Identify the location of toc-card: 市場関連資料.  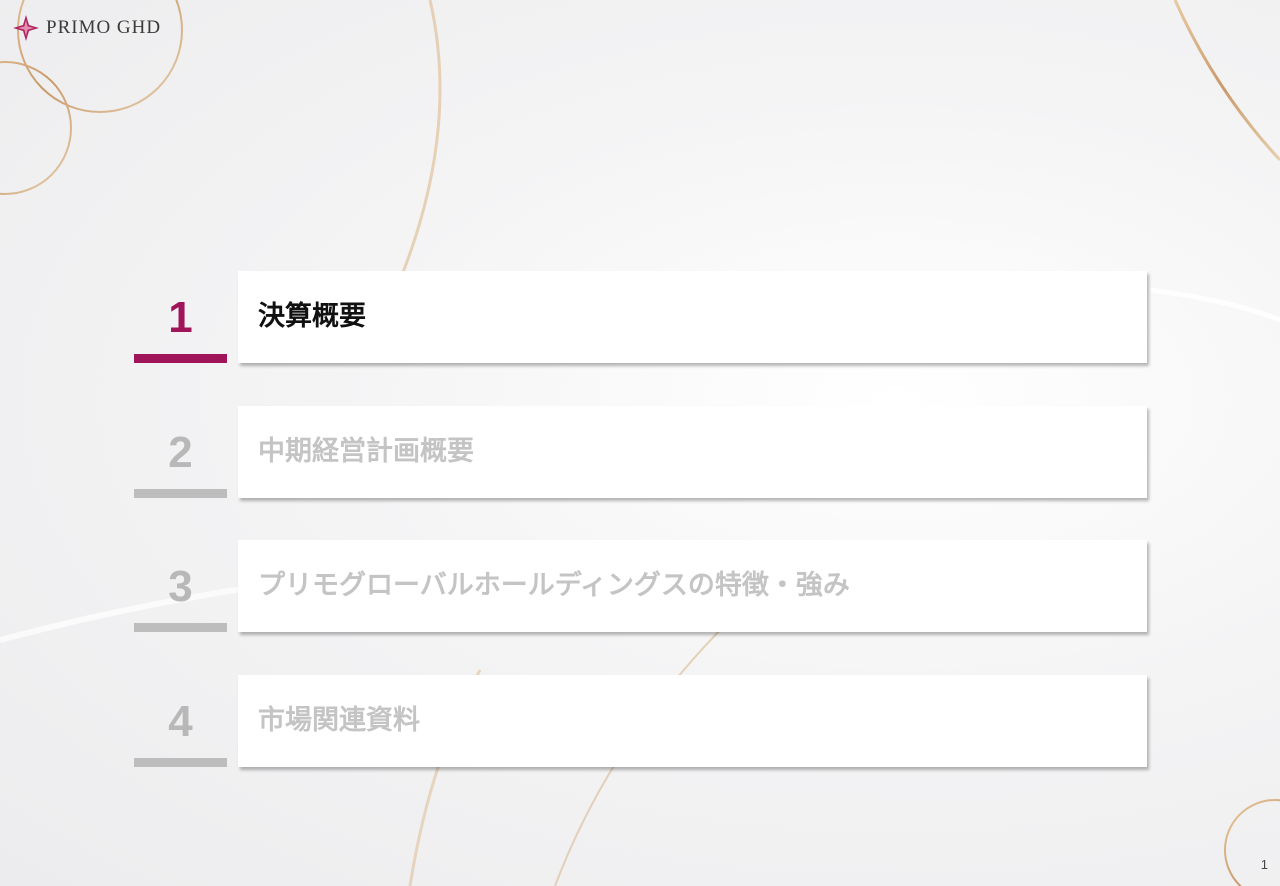
(692, 721).